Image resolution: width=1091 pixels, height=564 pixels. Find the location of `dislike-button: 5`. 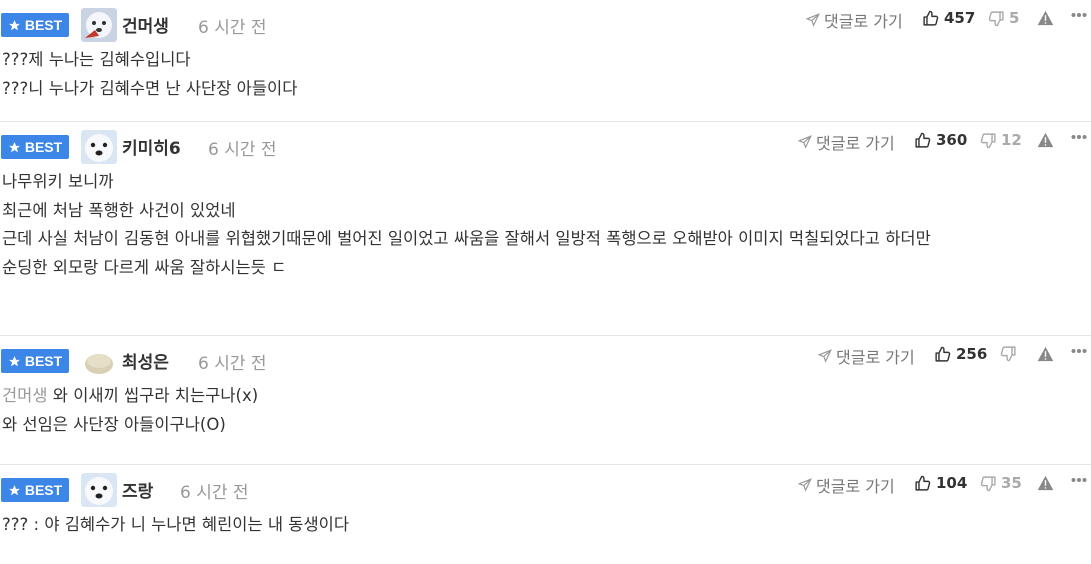

dislike-button: 5 is located at coordinates (1003, 18).